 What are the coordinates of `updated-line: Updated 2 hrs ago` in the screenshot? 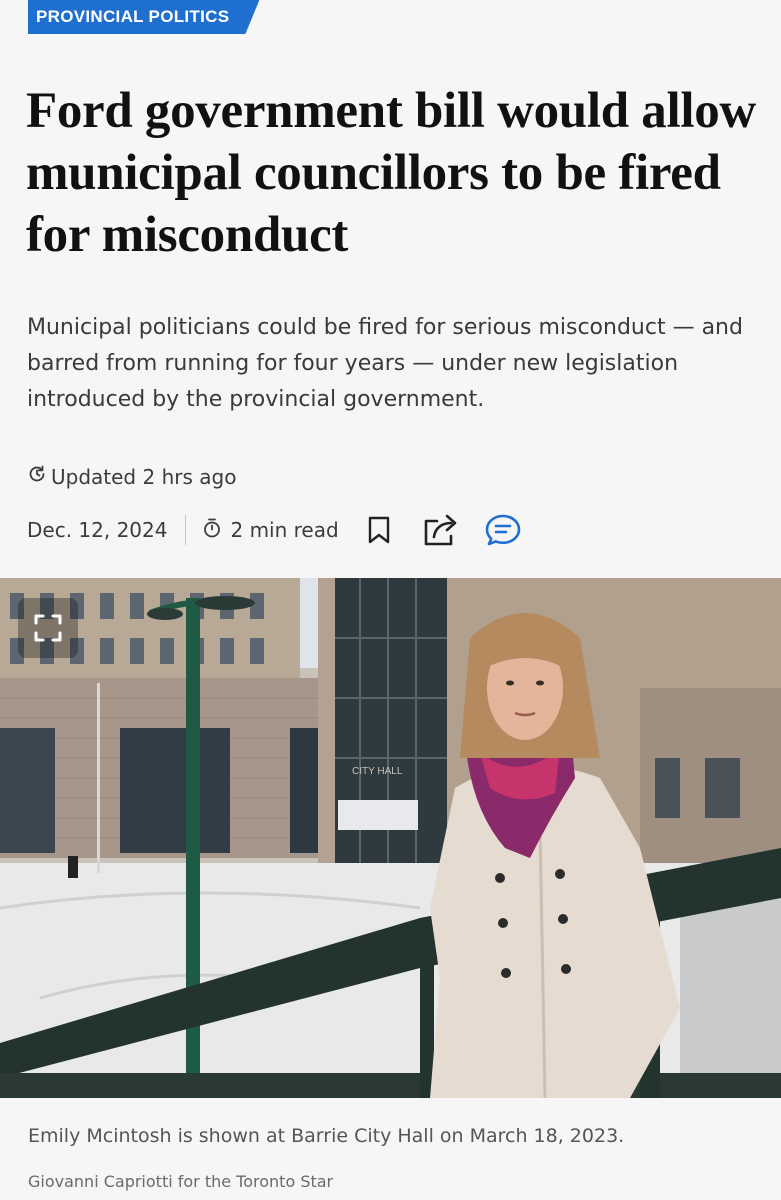 It's located at (131, 476).